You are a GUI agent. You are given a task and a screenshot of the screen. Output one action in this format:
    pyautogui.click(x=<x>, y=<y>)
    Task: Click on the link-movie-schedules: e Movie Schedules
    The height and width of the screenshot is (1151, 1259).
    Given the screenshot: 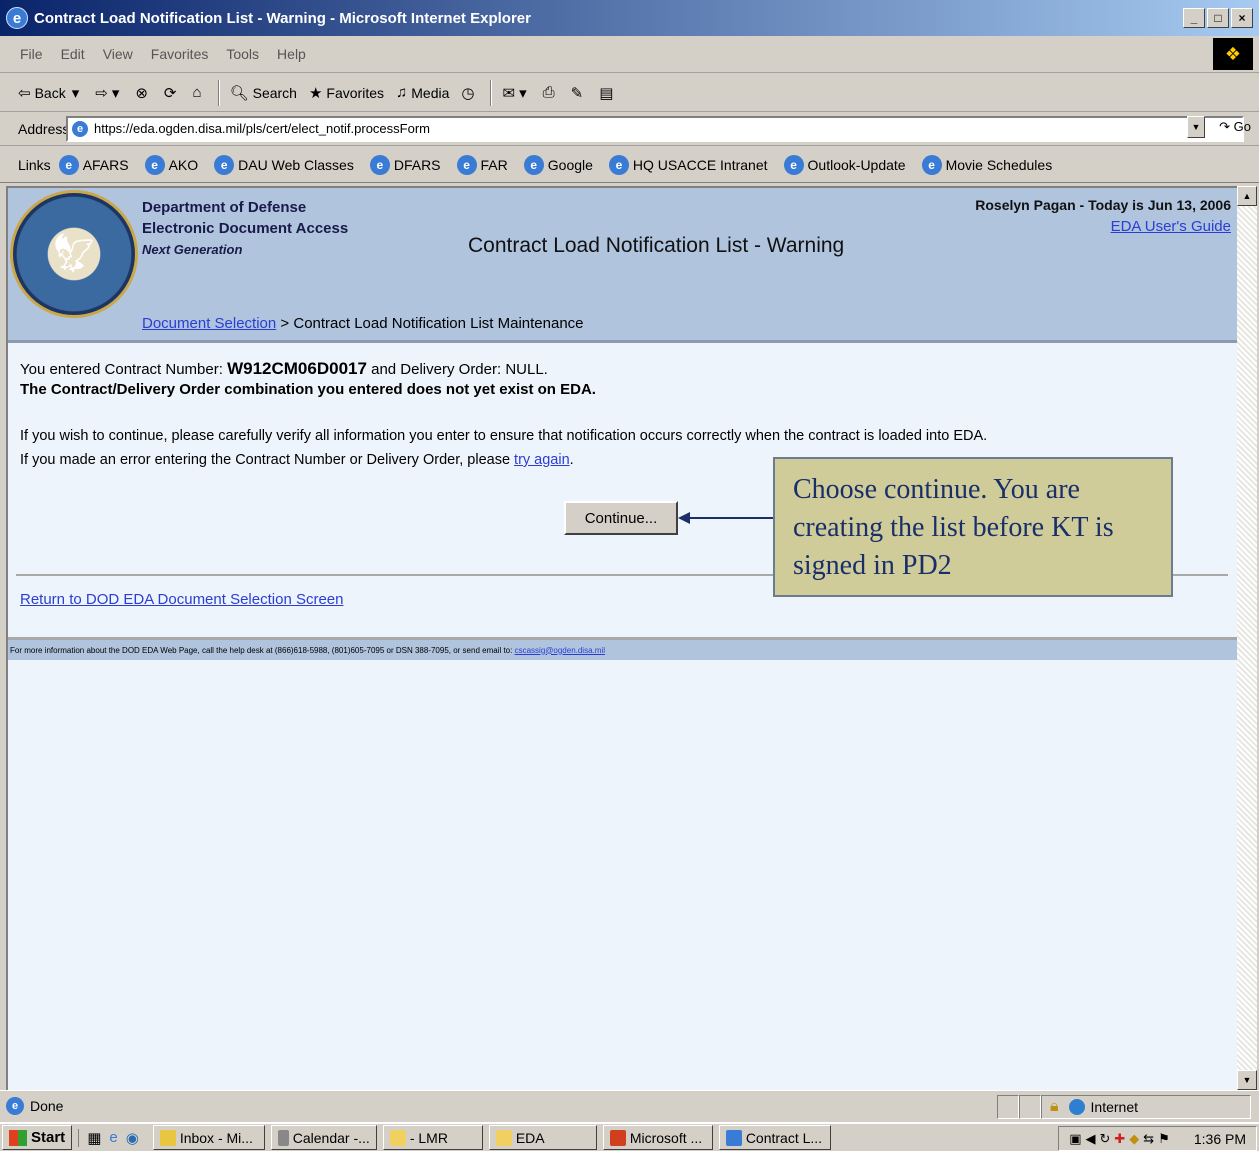 What is the action you would take?
    pyautogui.click(x=986, y=164)
    